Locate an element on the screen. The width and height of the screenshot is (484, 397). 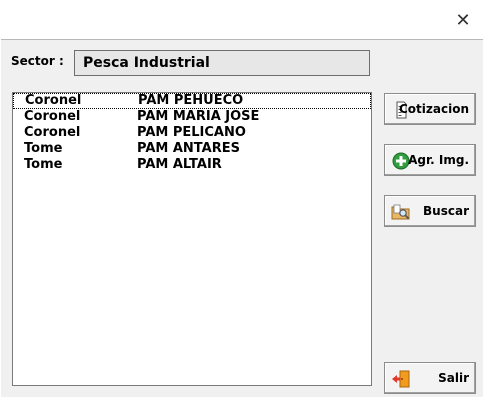
list-item-vessel: PAM ALTAIR is located at coordinates (179, 164).